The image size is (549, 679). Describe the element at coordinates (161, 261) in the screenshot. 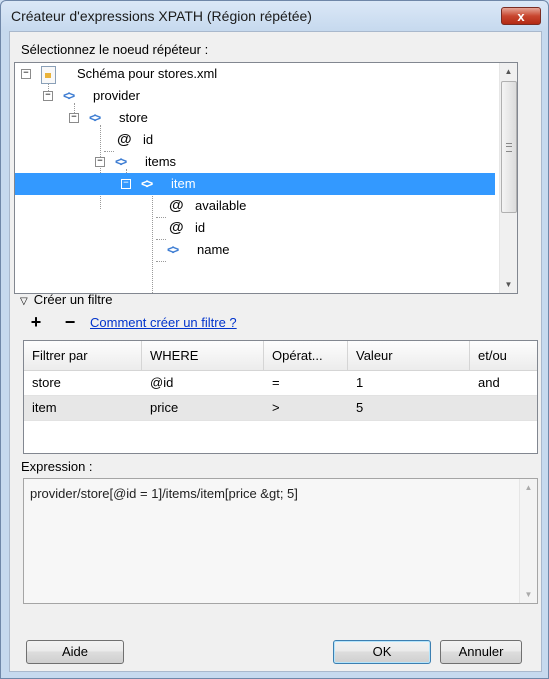

I see `tree-connector` at that location.